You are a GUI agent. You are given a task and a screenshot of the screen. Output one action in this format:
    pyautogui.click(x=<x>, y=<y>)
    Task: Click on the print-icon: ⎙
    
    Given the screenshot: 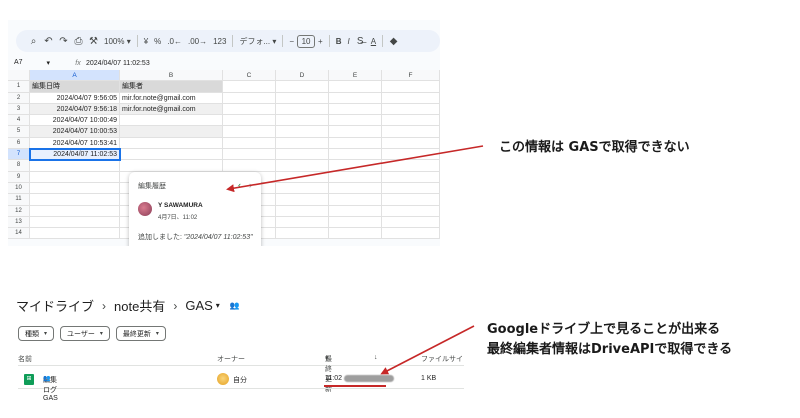 What is the action you would take?
    pyautogui.click(x=78, y=41)
    